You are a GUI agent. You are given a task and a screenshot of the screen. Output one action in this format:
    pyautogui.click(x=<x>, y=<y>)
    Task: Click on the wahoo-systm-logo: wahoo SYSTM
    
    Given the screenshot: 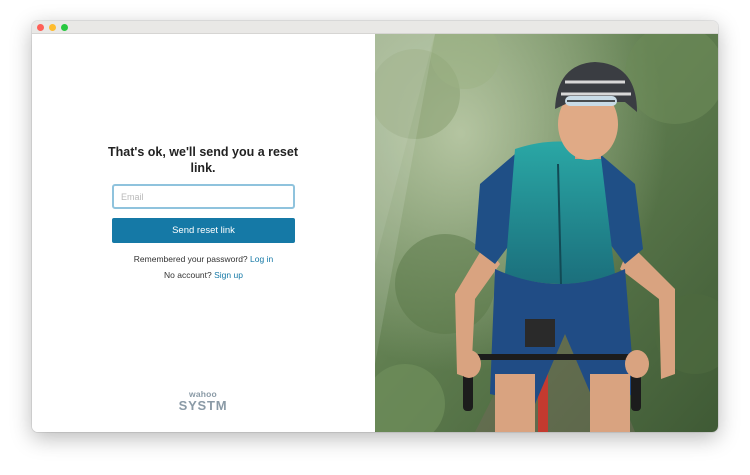 What is the action you would take?
    pyautogui.click(x=203, y=401)
    